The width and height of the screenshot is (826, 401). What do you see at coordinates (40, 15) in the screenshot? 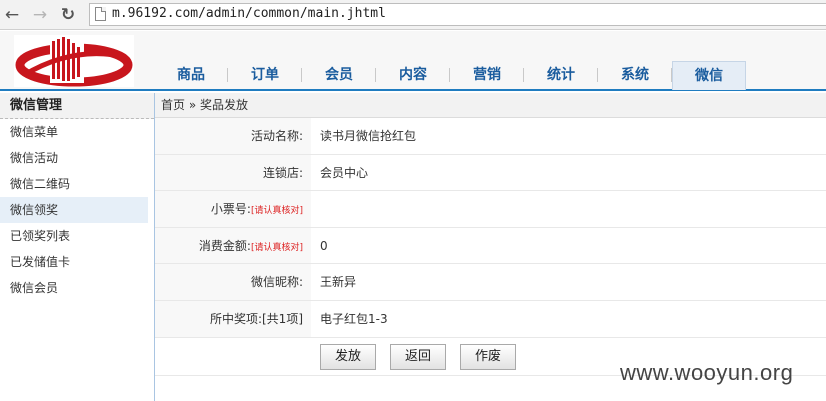
I see `forward-arrow-icon: →` at bounding box center [40, 15].